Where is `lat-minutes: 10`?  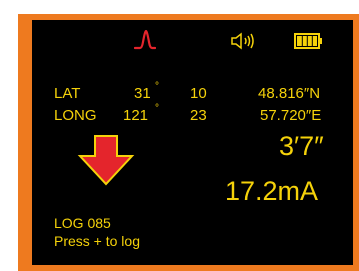
lat-minutes: 10 is located at coordinates (198, 93).